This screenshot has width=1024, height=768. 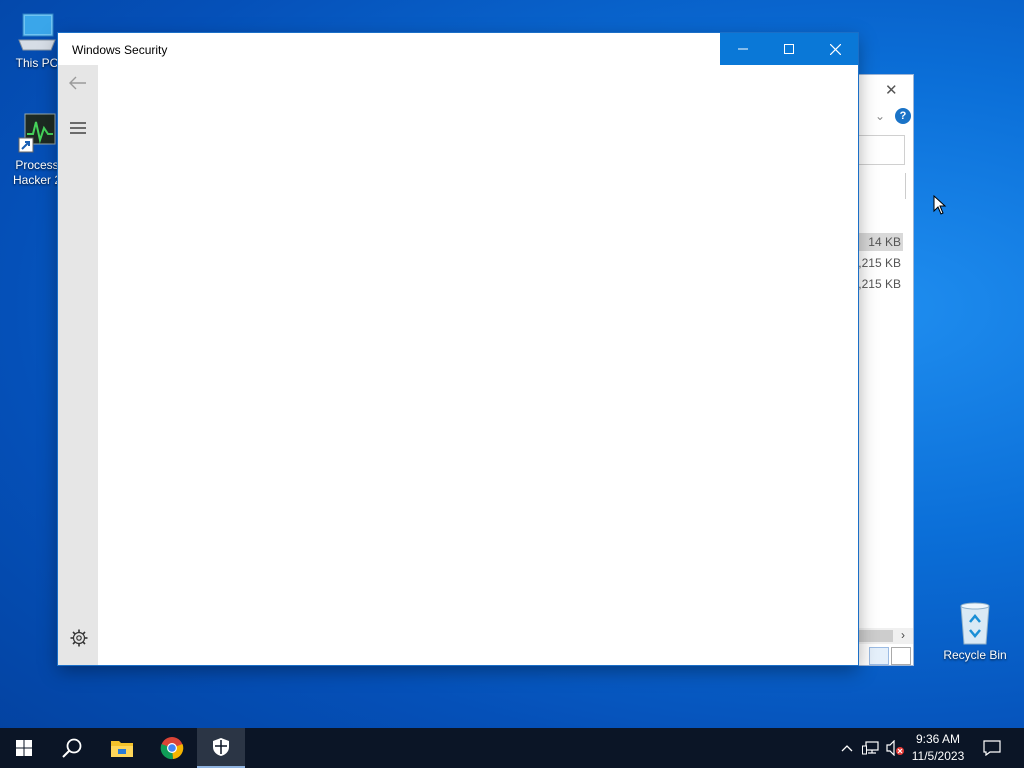 I want to click on desktop-icon-label: This PC, so click(x=37, y=63).